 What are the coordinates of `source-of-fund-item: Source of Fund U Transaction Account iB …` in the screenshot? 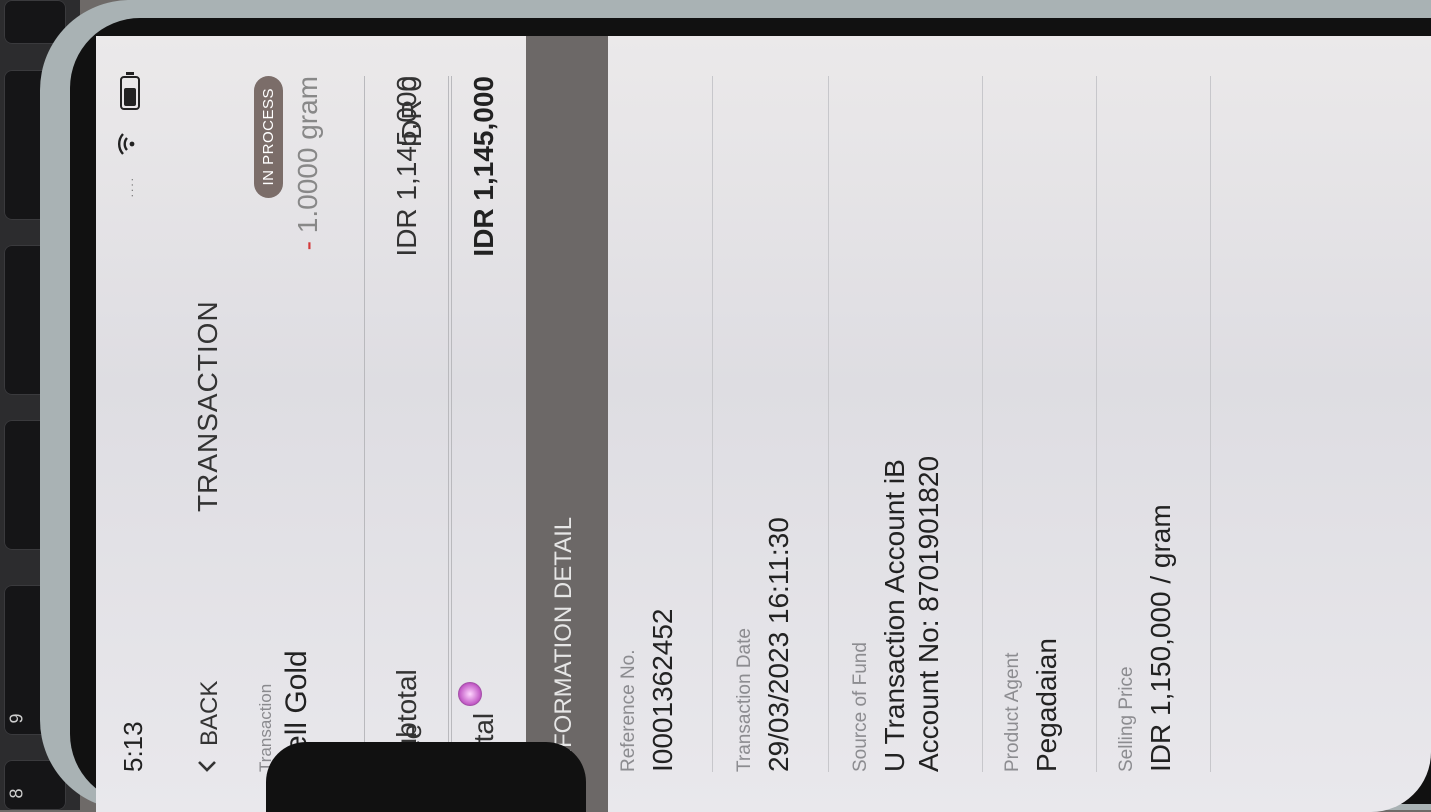 It's located at (911, 424).